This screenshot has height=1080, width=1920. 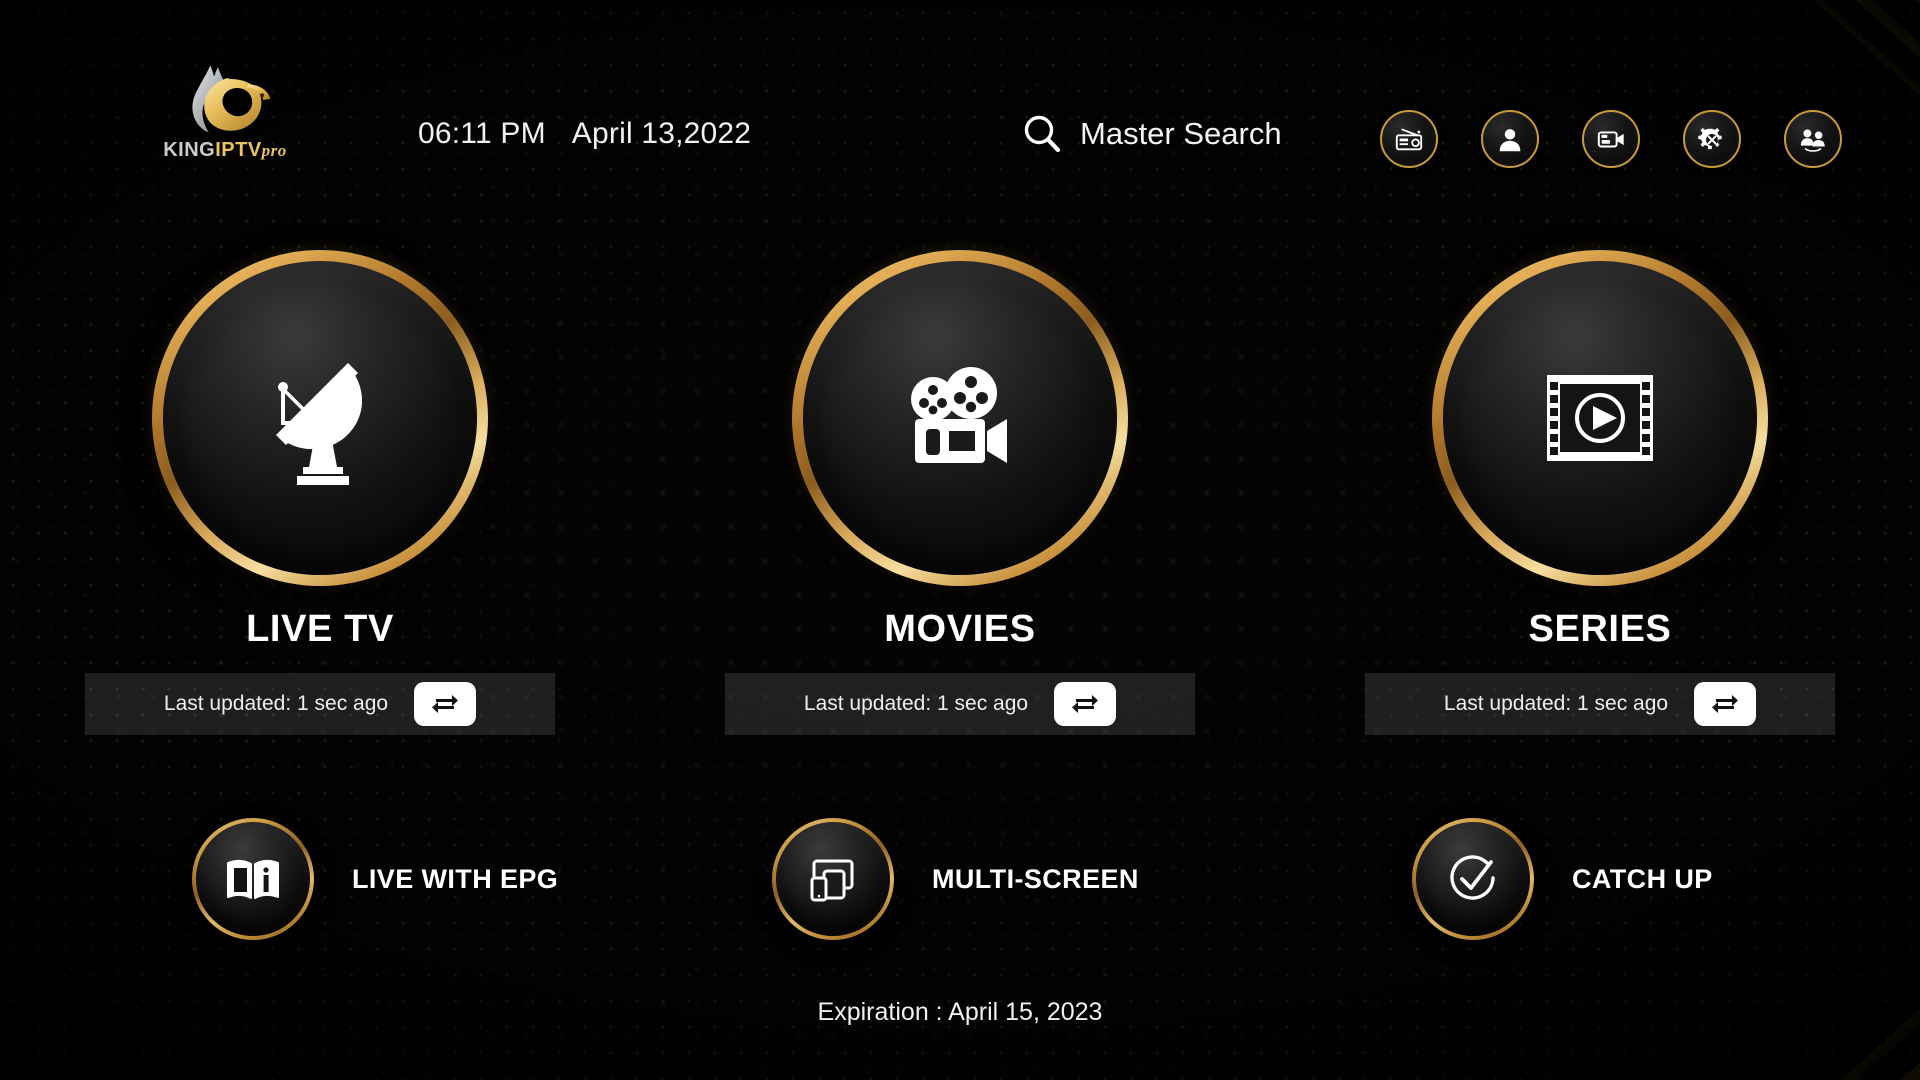 I want to click on multi-screen-orb, so click(x=833, y=879).